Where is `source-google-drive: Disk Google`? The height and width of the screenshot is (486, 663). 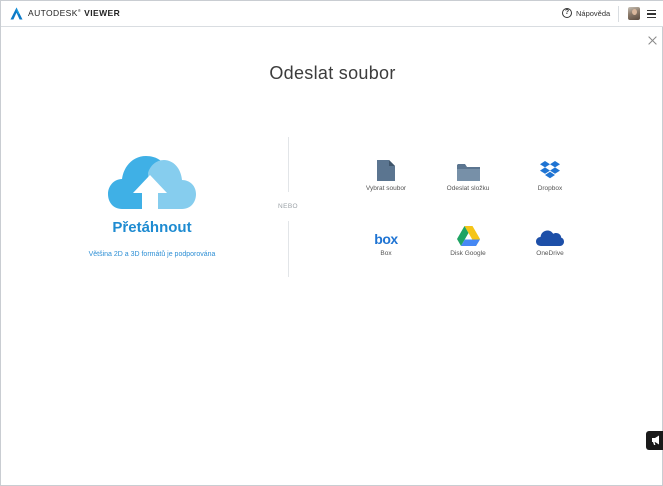
source-google-drive: Disk Google is located at coordinates (468, 240).